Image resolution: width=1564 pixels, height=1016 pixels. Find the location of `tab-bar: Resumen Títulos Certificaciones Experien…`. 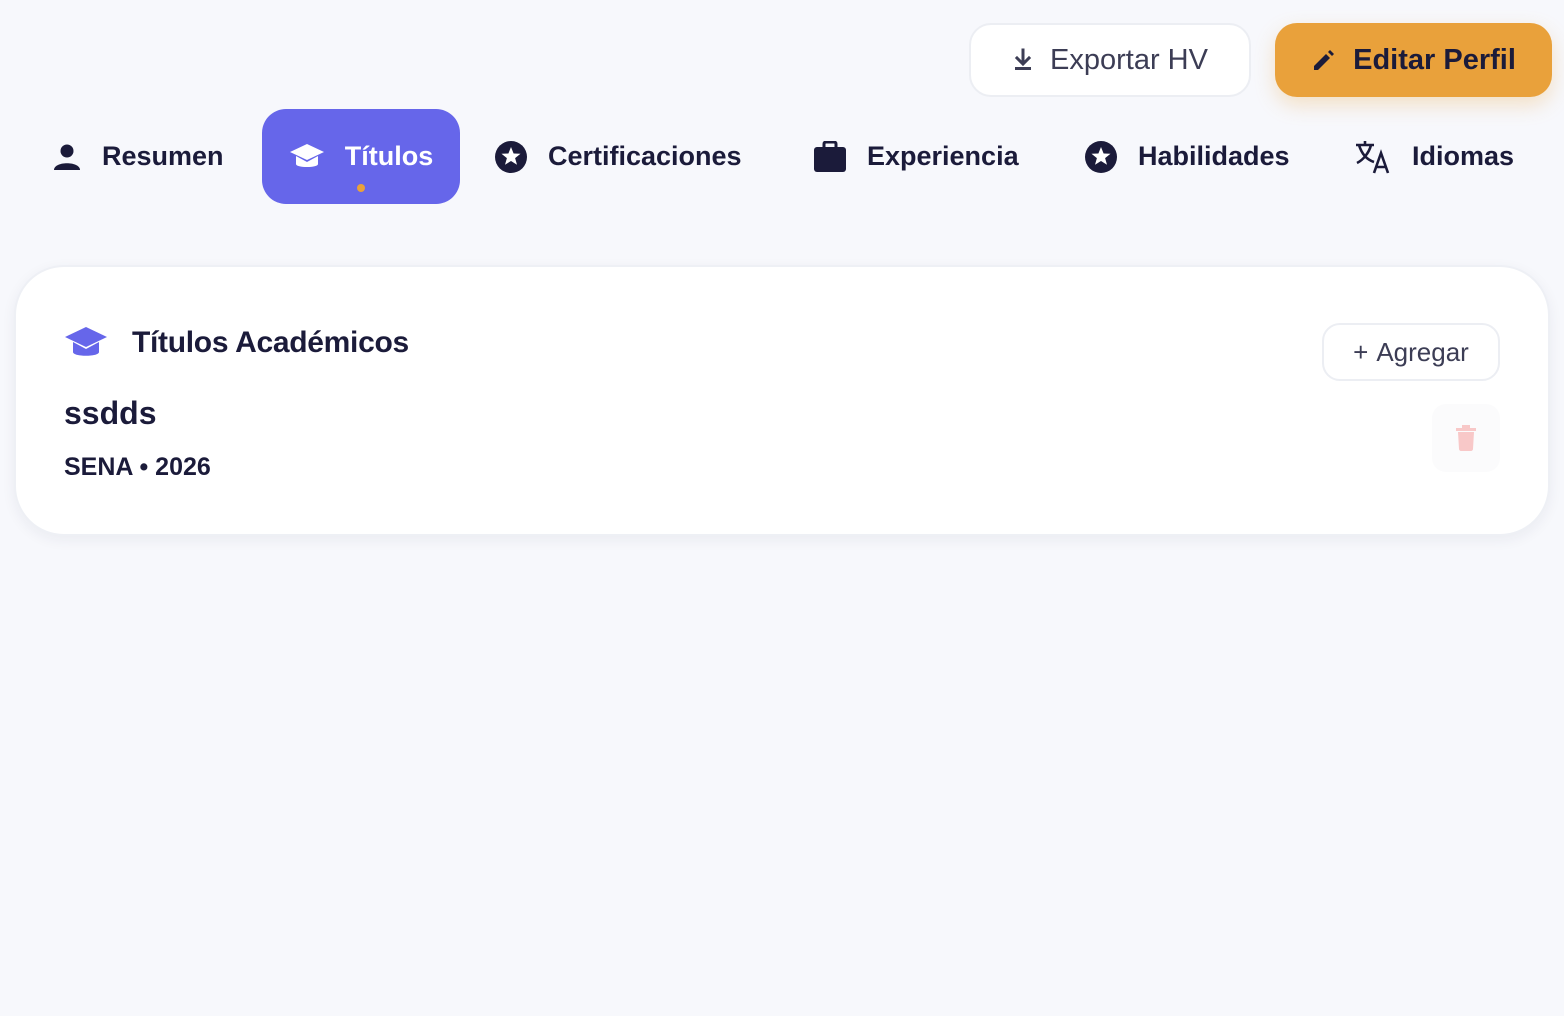

tab-bar: Resumen Títulos Certificaciones Experien… is located at coordinates (782, 156).